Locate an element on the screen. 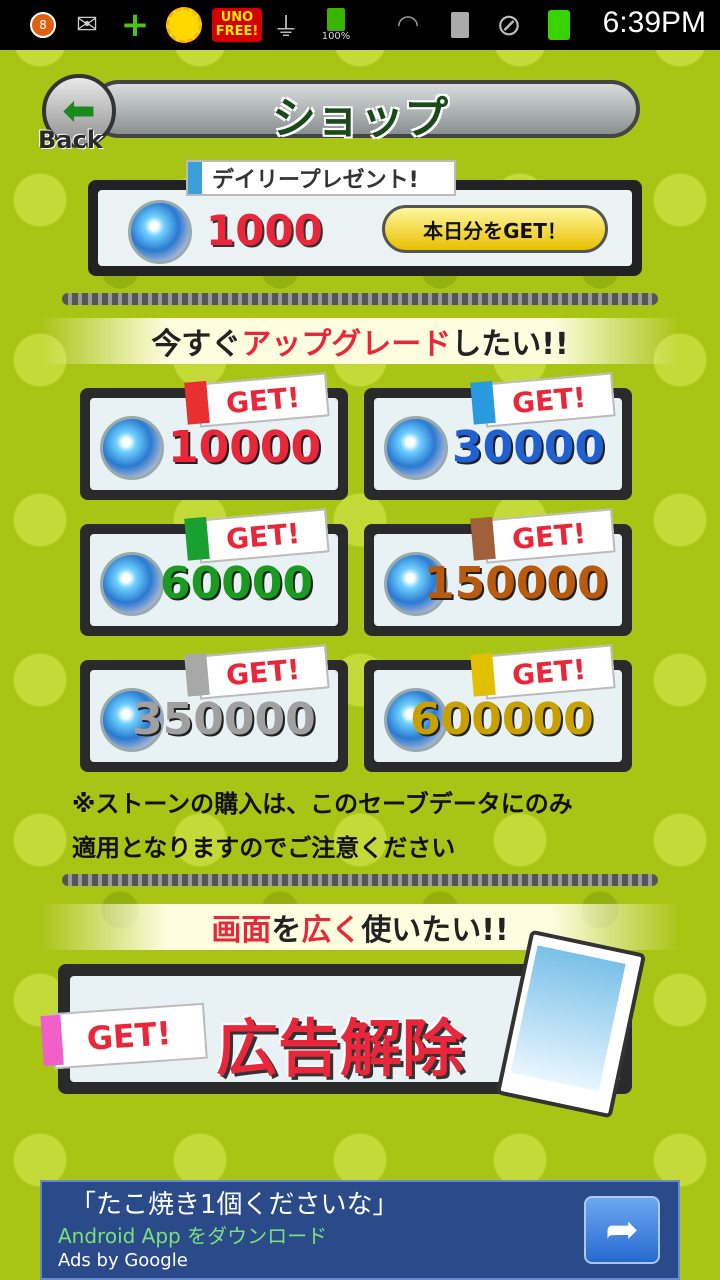  ad-byline: Ads by Google is located at coordinates (123, 1260).